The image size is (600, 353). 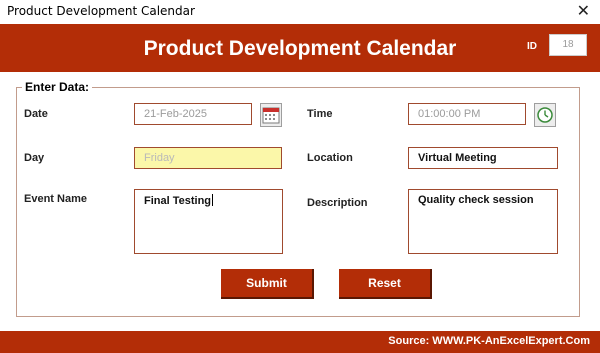 I want to click on event-name-text: Final Testing, so click(x=178, y=201).